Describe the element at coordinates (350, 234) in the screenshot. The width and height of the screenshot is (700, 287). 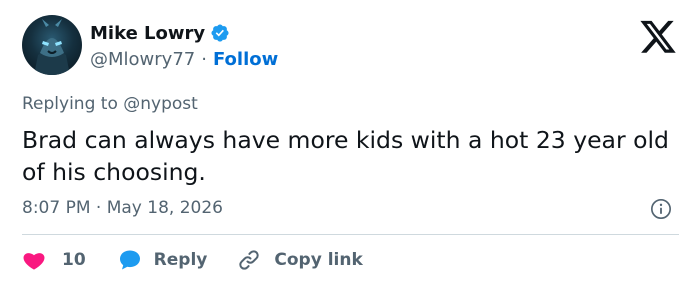
I see `divider` at that location.